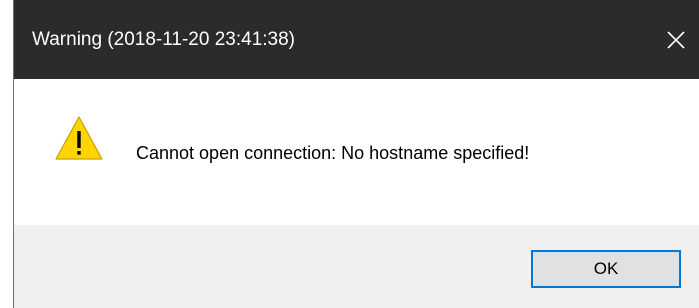  I want to click on desktop-background, so click(6, 154).